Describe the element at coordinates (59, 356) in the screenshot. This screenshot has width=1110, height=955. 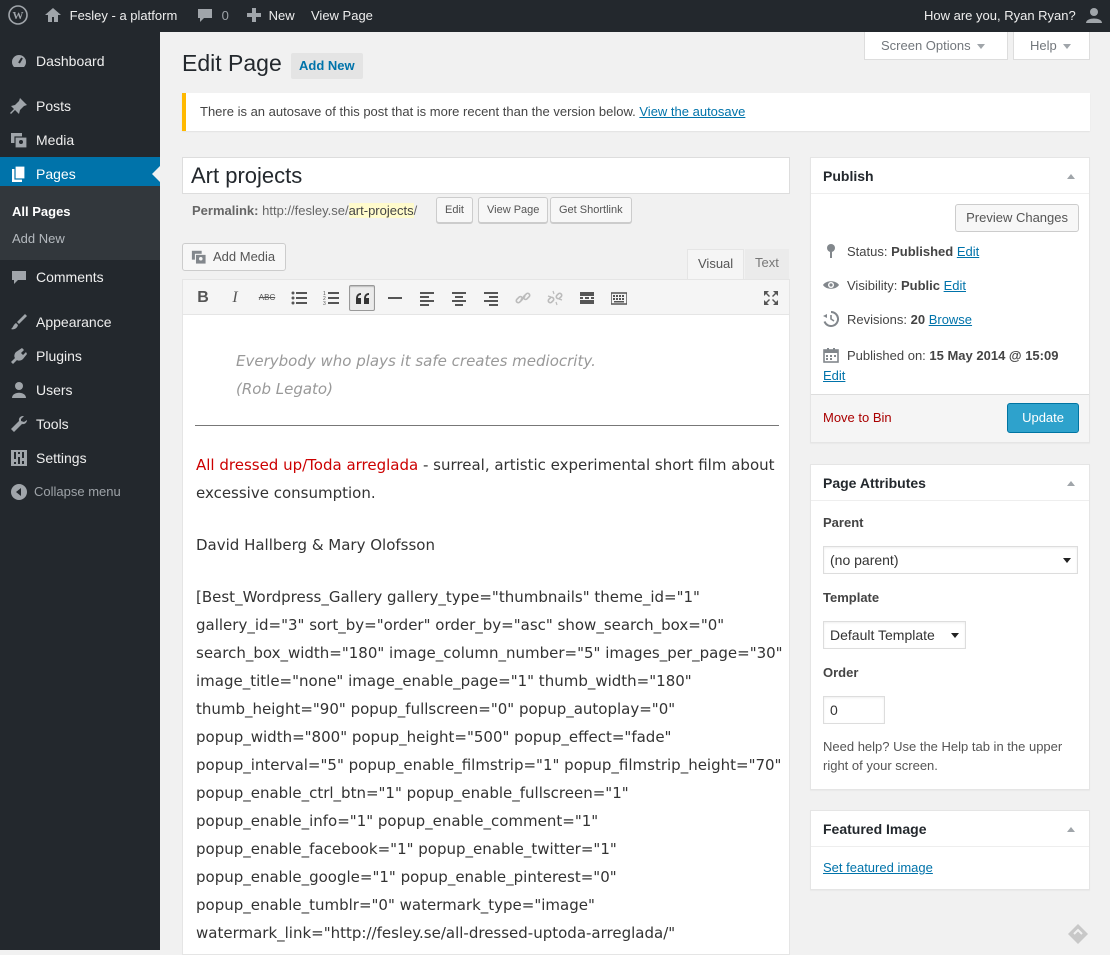
I see `sidebar-item-label: Plugins` at that location.